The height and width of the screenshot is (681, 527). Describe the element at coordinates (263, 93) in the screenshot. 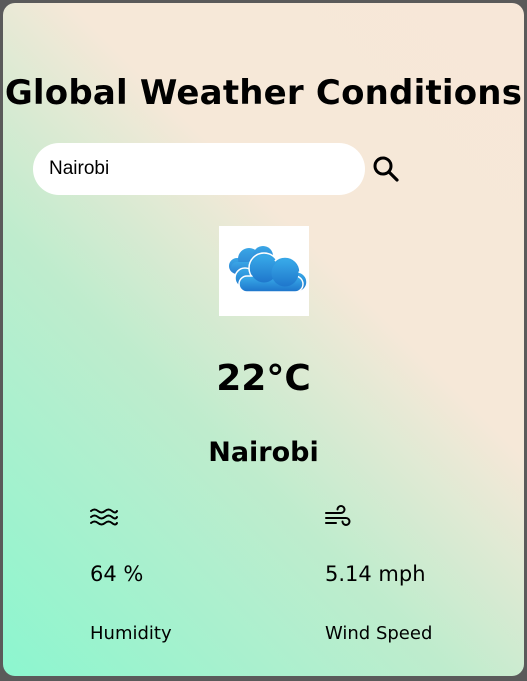

I see `page-title: Global Weather Conditions` at that location.